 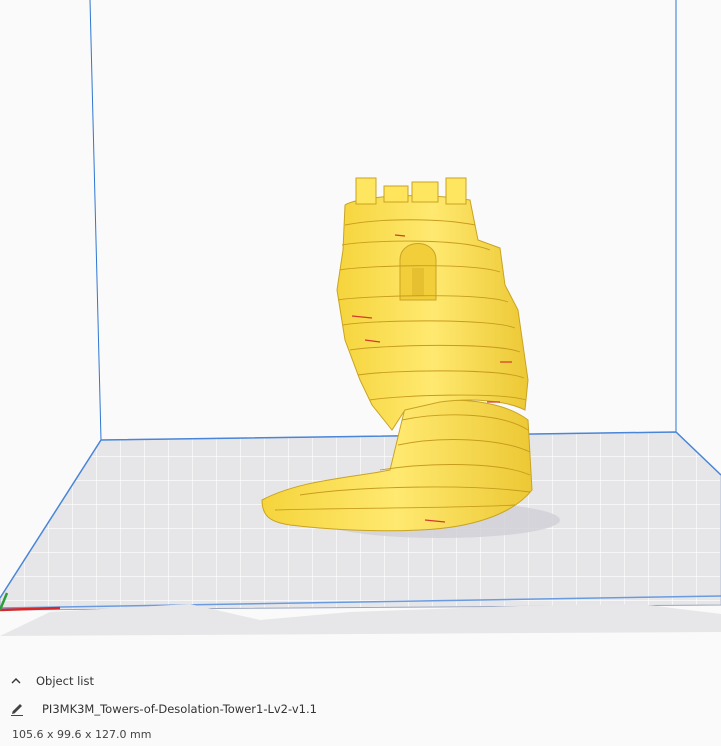 What do you see at coordinates (95, 220) in the screenshot?
I see `build-volume-edge-left` at bounding box center [95, 220].